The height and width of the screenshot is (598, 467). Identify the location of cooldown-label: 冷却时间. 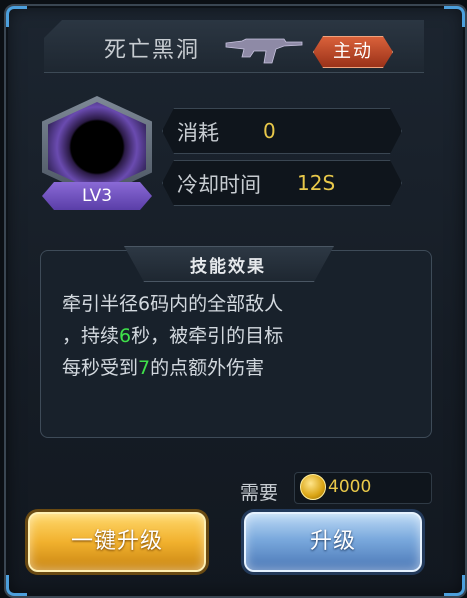
(219, 185).